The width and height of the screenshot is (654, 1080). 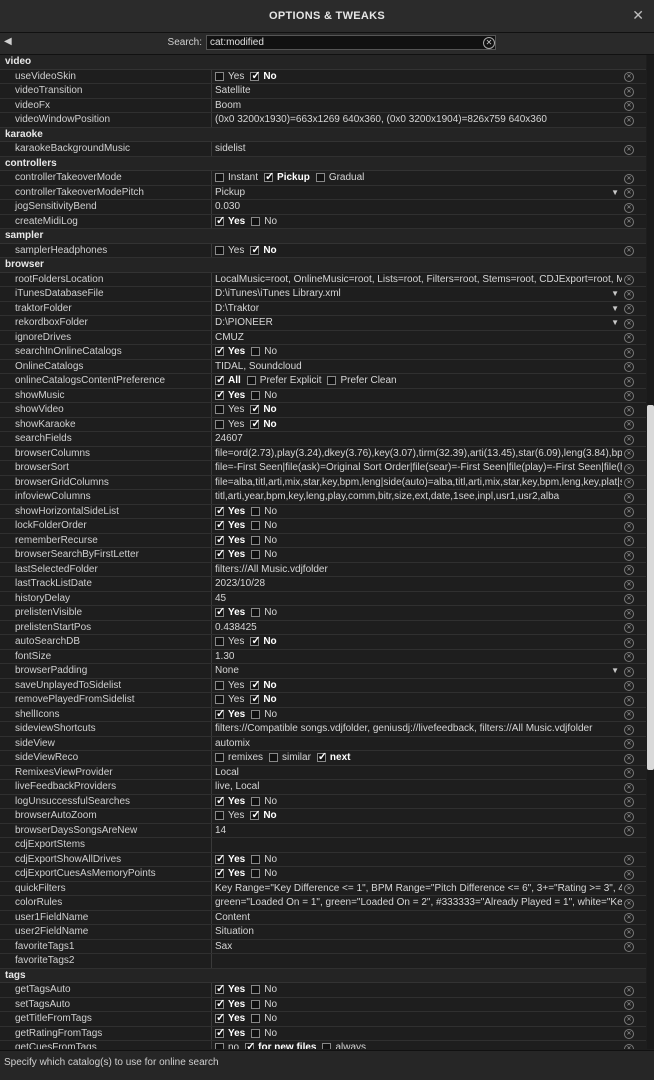 I want to click on option-value-field: filters://All Music.vdjfolder, so click(x=418, y=570).